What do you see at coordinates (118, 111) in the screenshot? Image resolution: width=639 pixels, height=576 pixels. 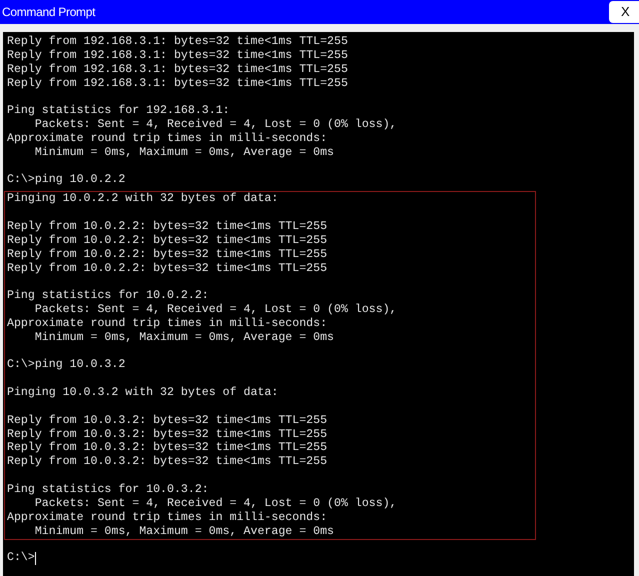 I see `terminal-line: Ping statistics for 192.168.3.1:` at bounding box center [118, 111].